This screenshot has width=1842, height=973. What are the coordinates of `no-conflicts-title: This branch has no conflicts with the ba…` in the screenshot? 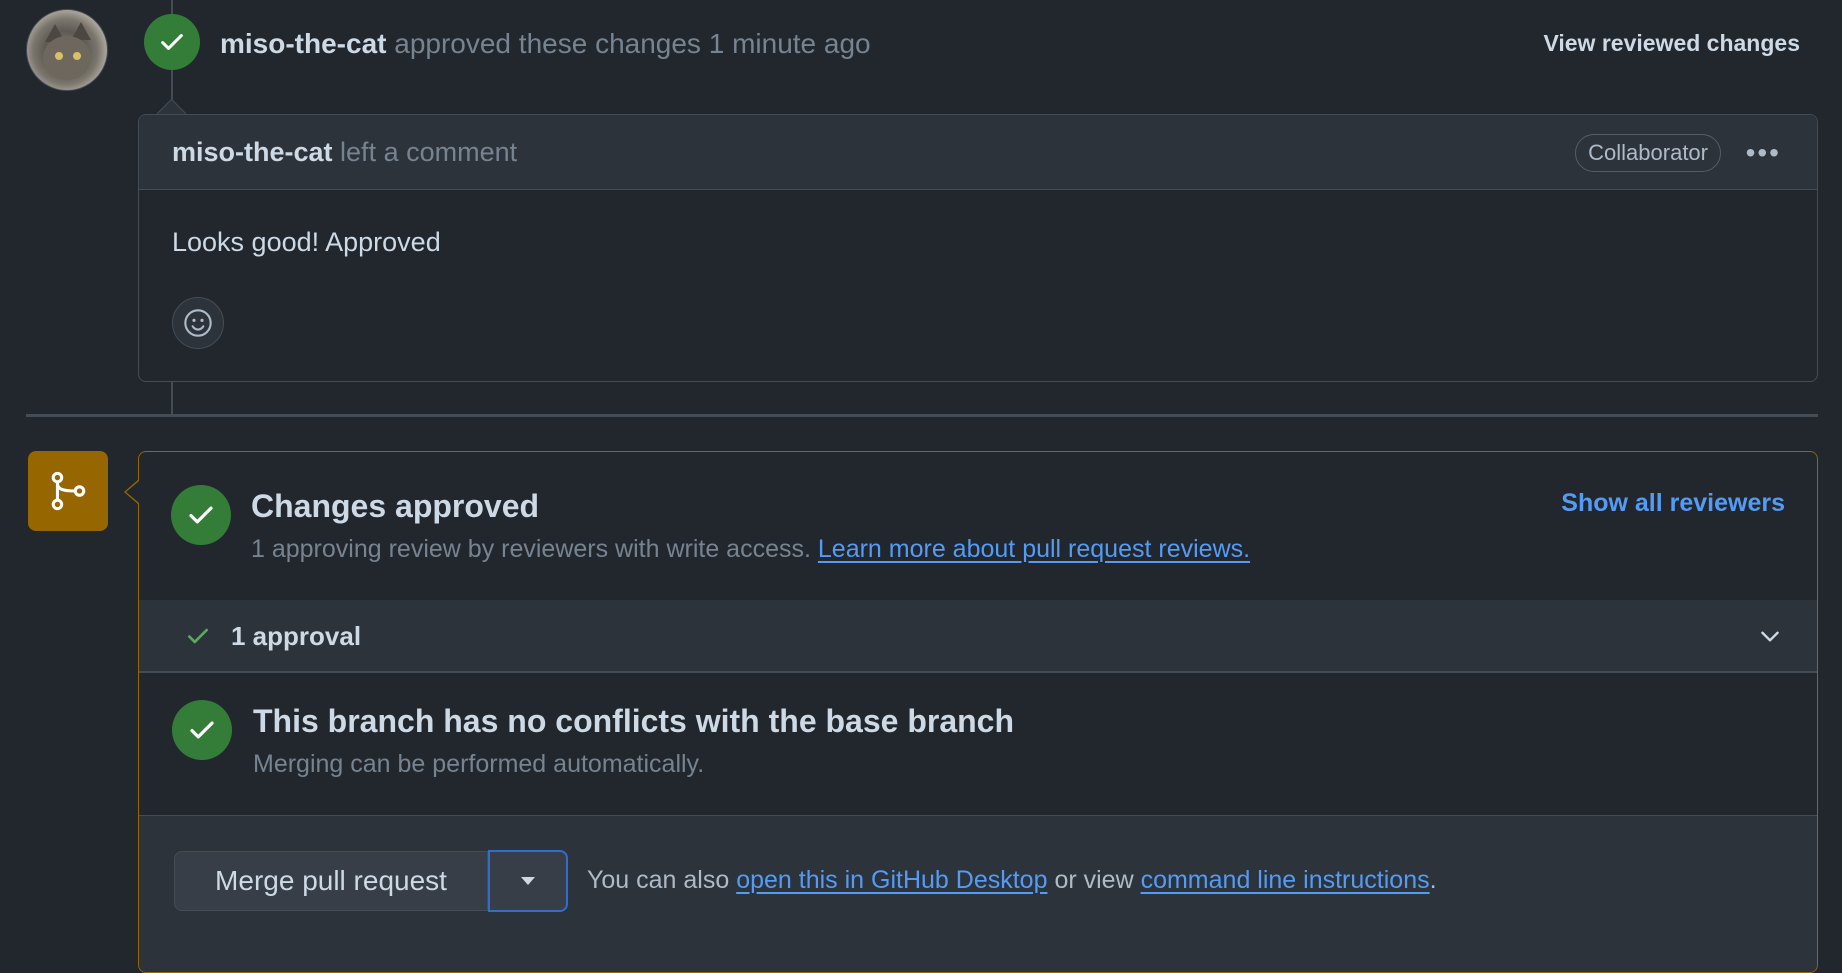 It's located at (634, 721).